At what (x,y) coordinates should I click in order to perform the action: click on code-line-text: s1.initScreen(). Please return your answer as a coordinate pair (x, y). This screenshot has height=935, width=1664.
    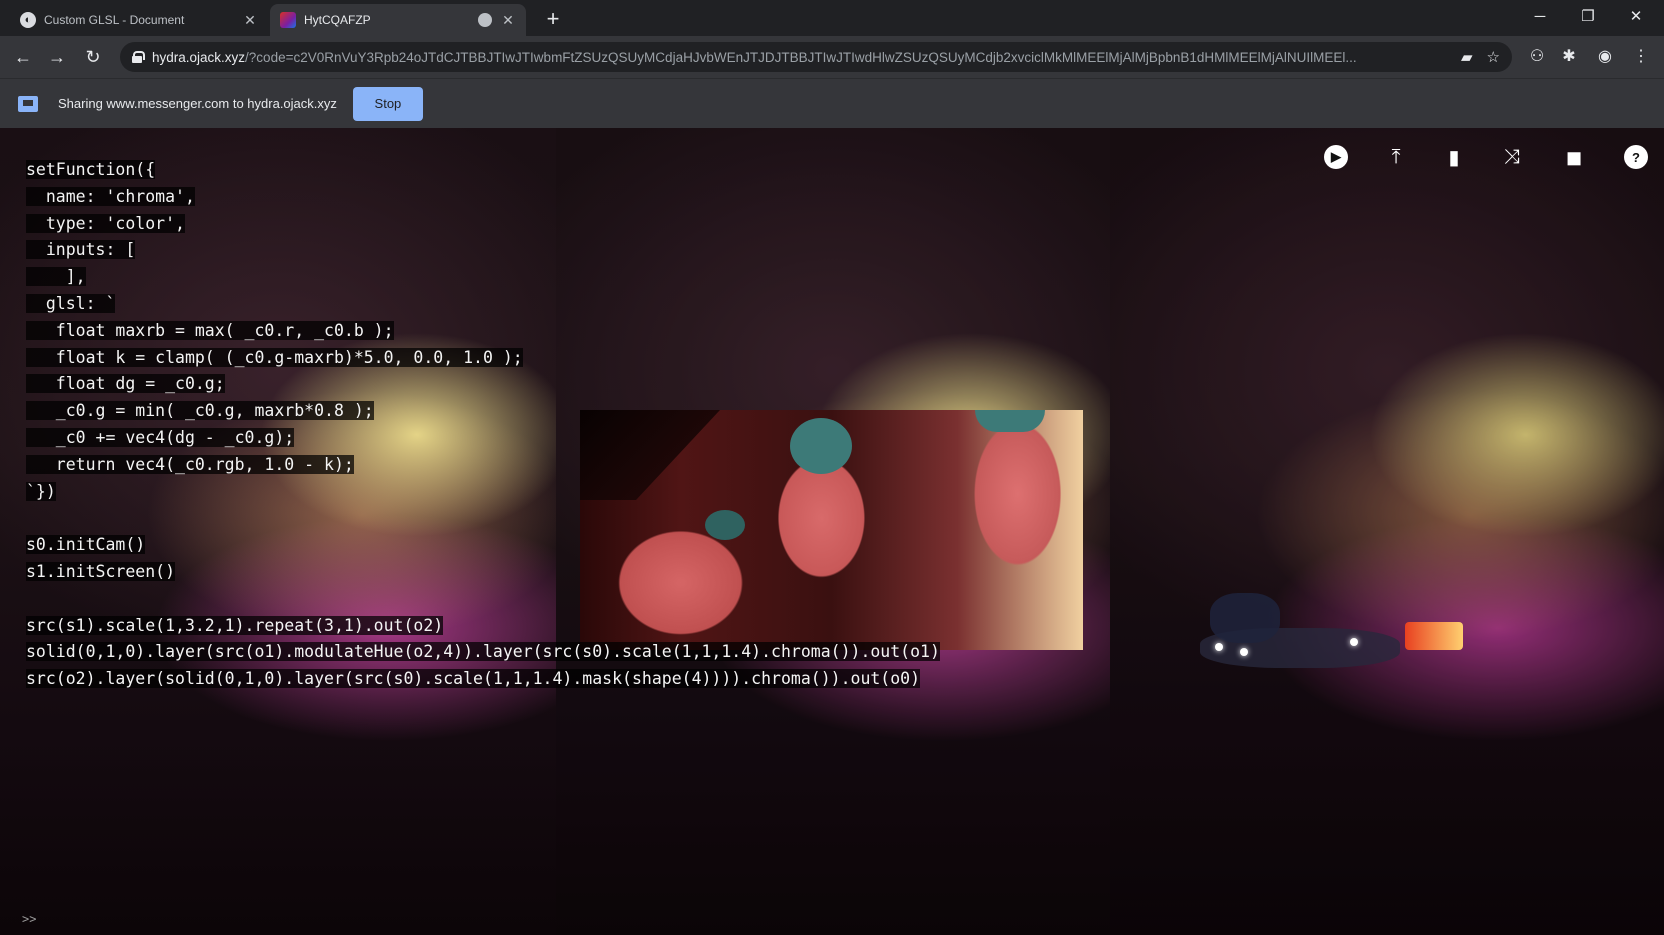
    Looking at the image, I should click on (101, 571).